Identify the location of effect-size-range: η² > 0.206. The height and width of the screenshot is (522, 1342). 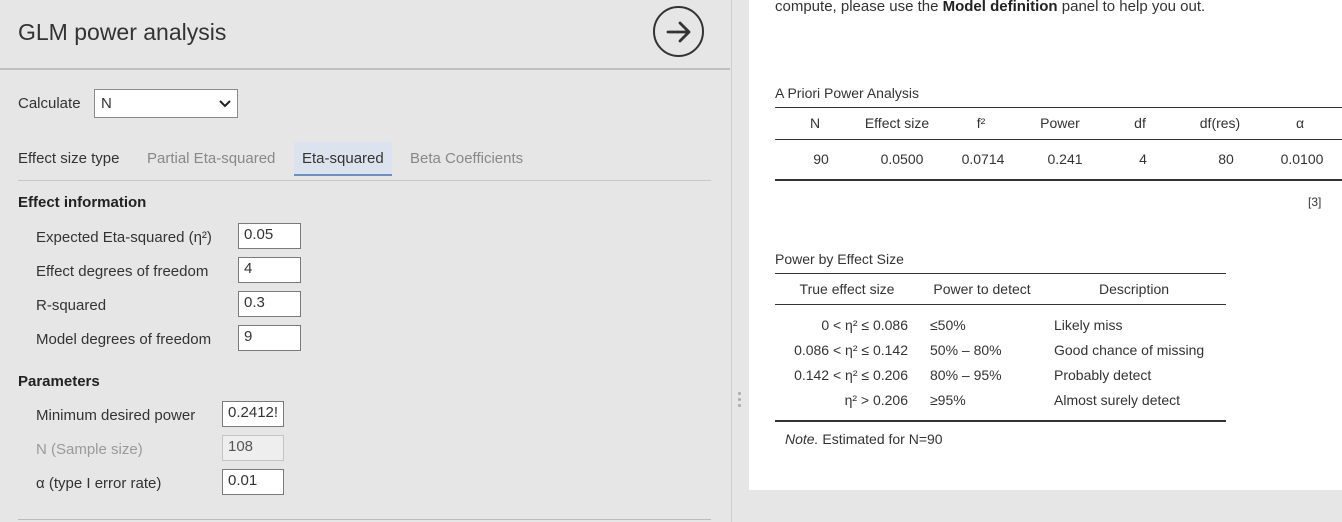
(876, 400).